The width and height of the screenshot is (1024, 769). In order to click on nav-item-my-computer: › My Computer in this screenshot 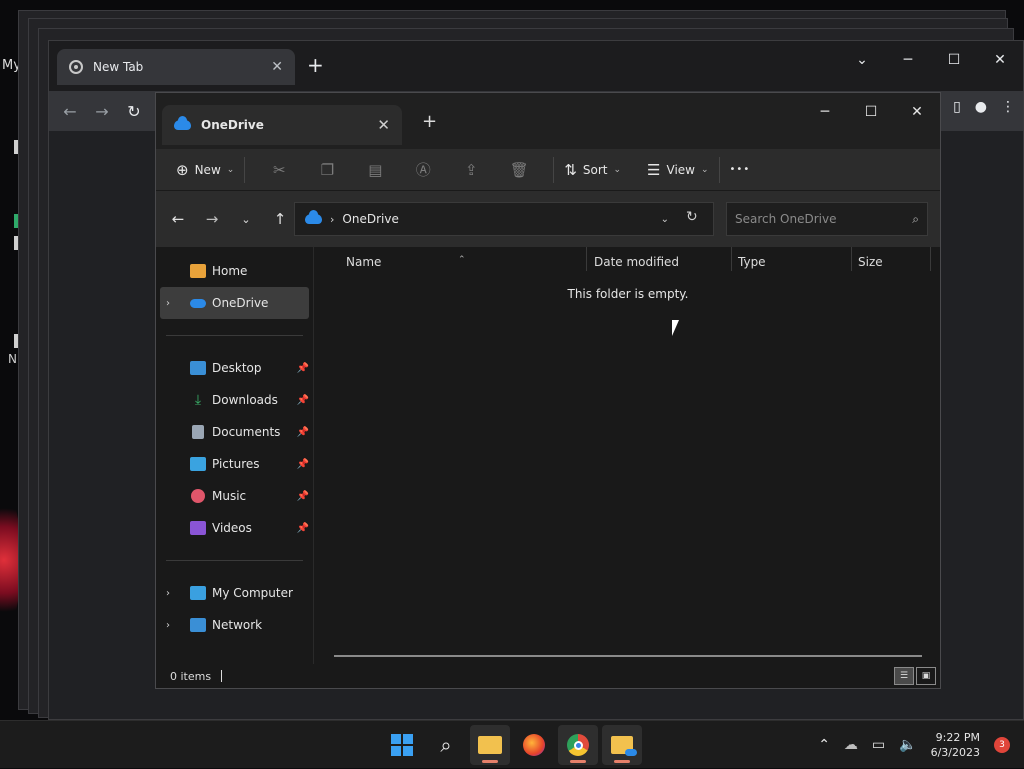, I will do `click(234, 593)`.